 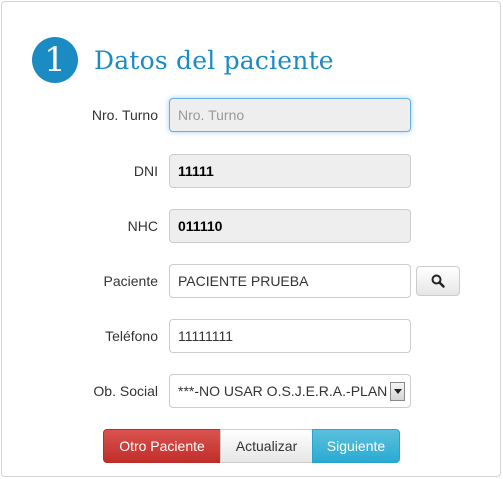 What do you see at coordinates (356, 446) in the screenshot?
I see `siguiente-button: Siguiente` at bounding box center [356, 446].